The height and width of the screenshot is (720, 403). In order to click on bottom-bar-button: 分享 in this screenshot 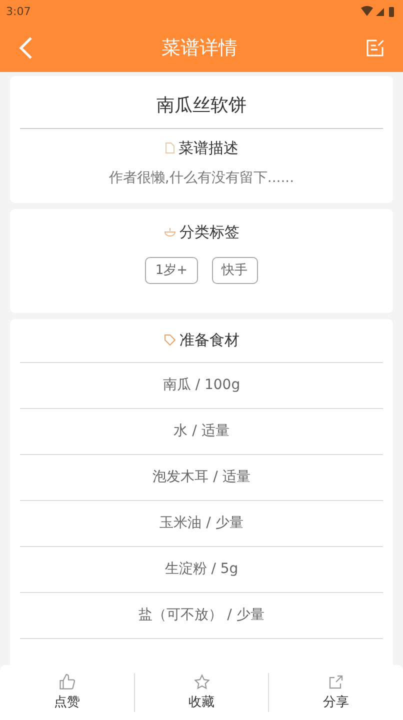, I will do `click(336, 692)`.